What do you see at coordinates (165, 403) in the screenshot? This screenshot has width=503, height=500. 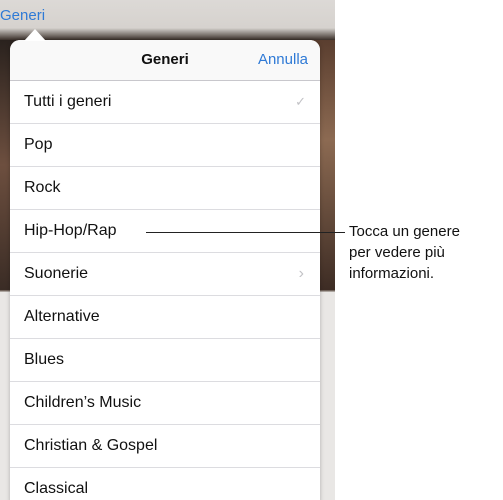 I see `genre-item-childrens-music: Children’s Music` at bounding box center [165, 403].